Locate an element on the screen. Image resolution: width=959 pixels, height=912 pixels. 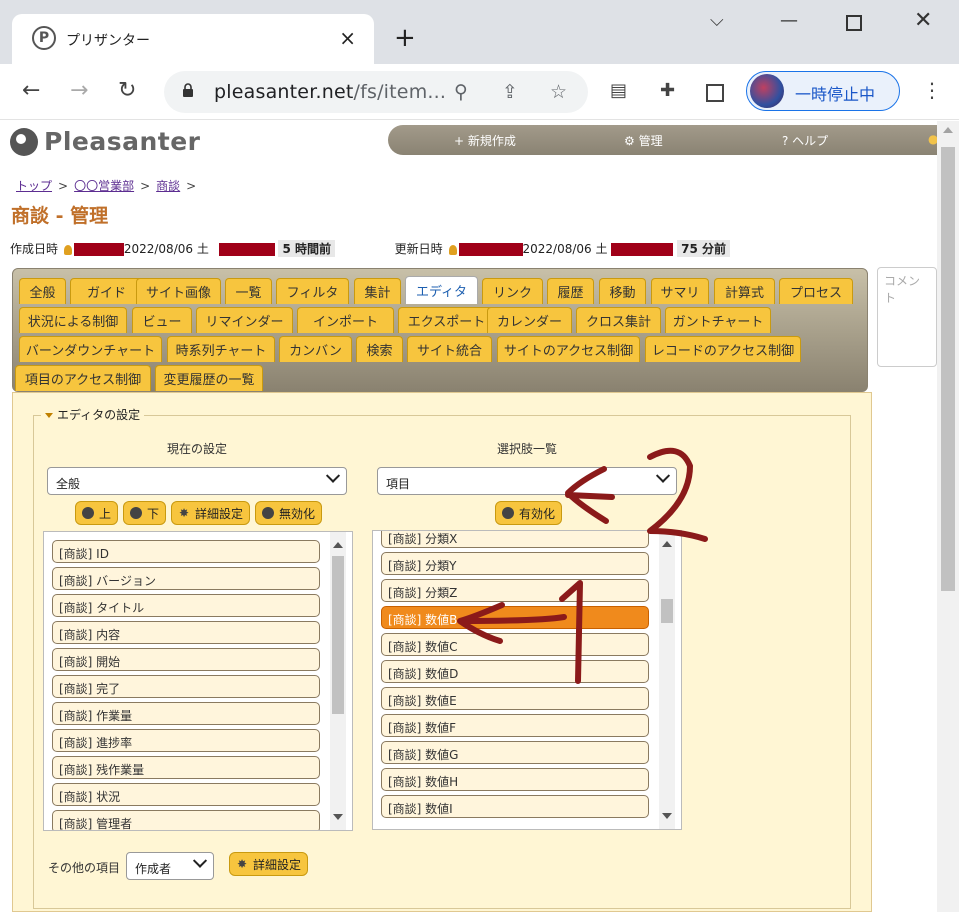
reload-icon: ↻ is located at coordinates (127, 91).